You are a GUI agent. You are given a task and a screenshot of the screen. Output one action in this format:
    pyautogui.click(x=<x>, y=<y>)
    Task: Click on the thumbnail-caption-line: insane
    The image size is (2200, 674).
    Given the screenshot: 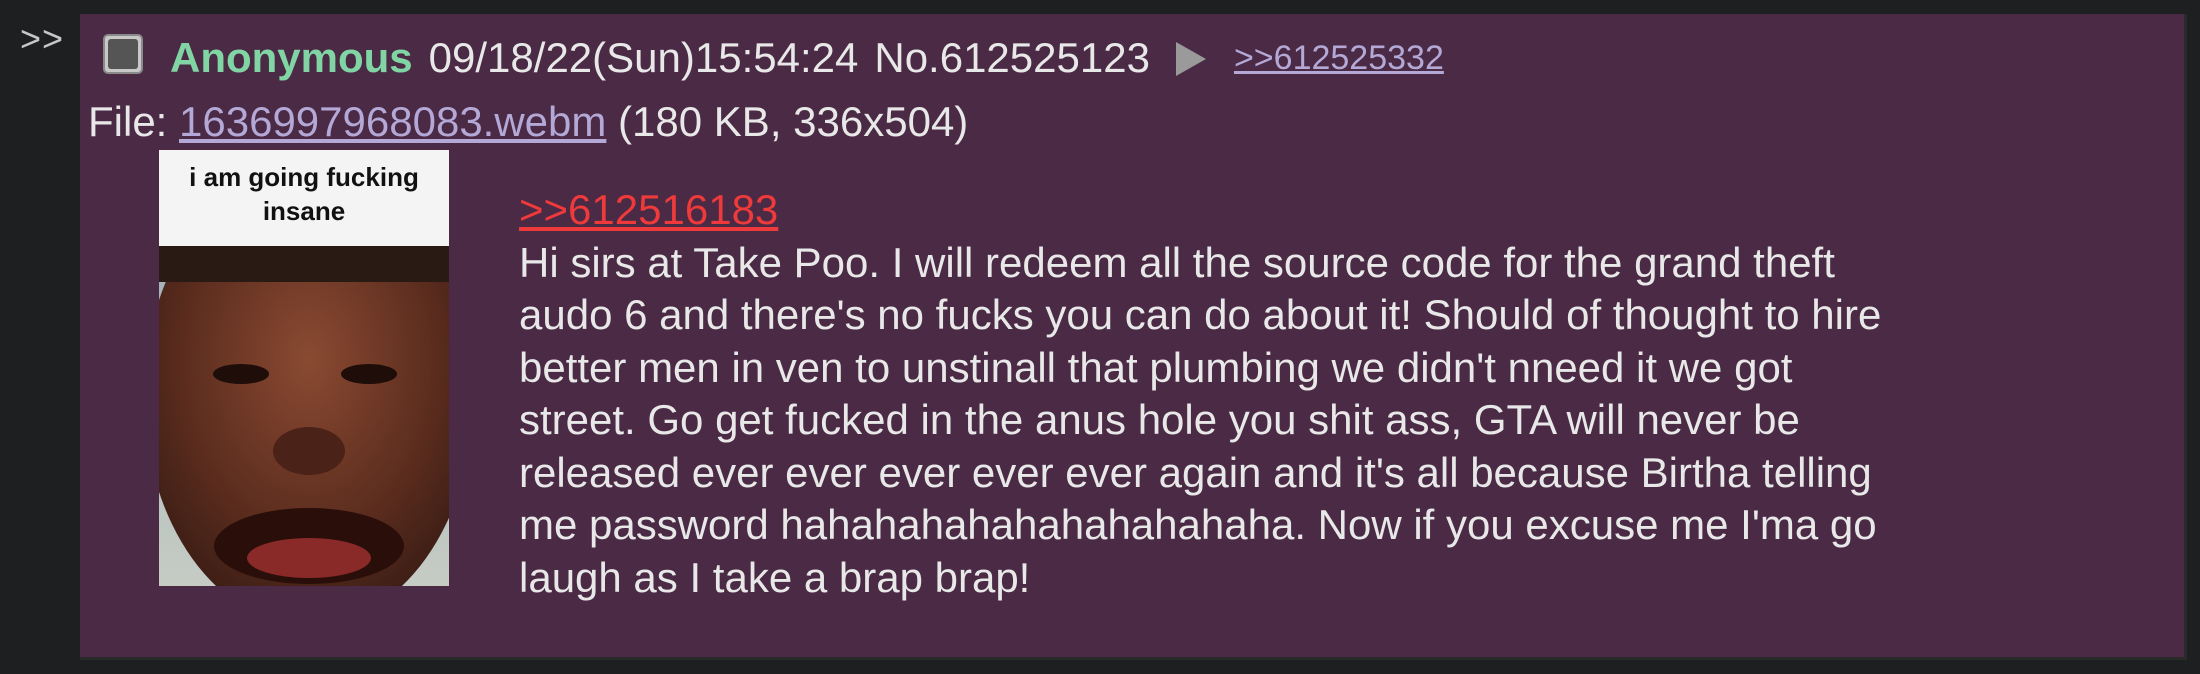 What is the action you would take?
    pyautogui.click(x=304, y=211)
    